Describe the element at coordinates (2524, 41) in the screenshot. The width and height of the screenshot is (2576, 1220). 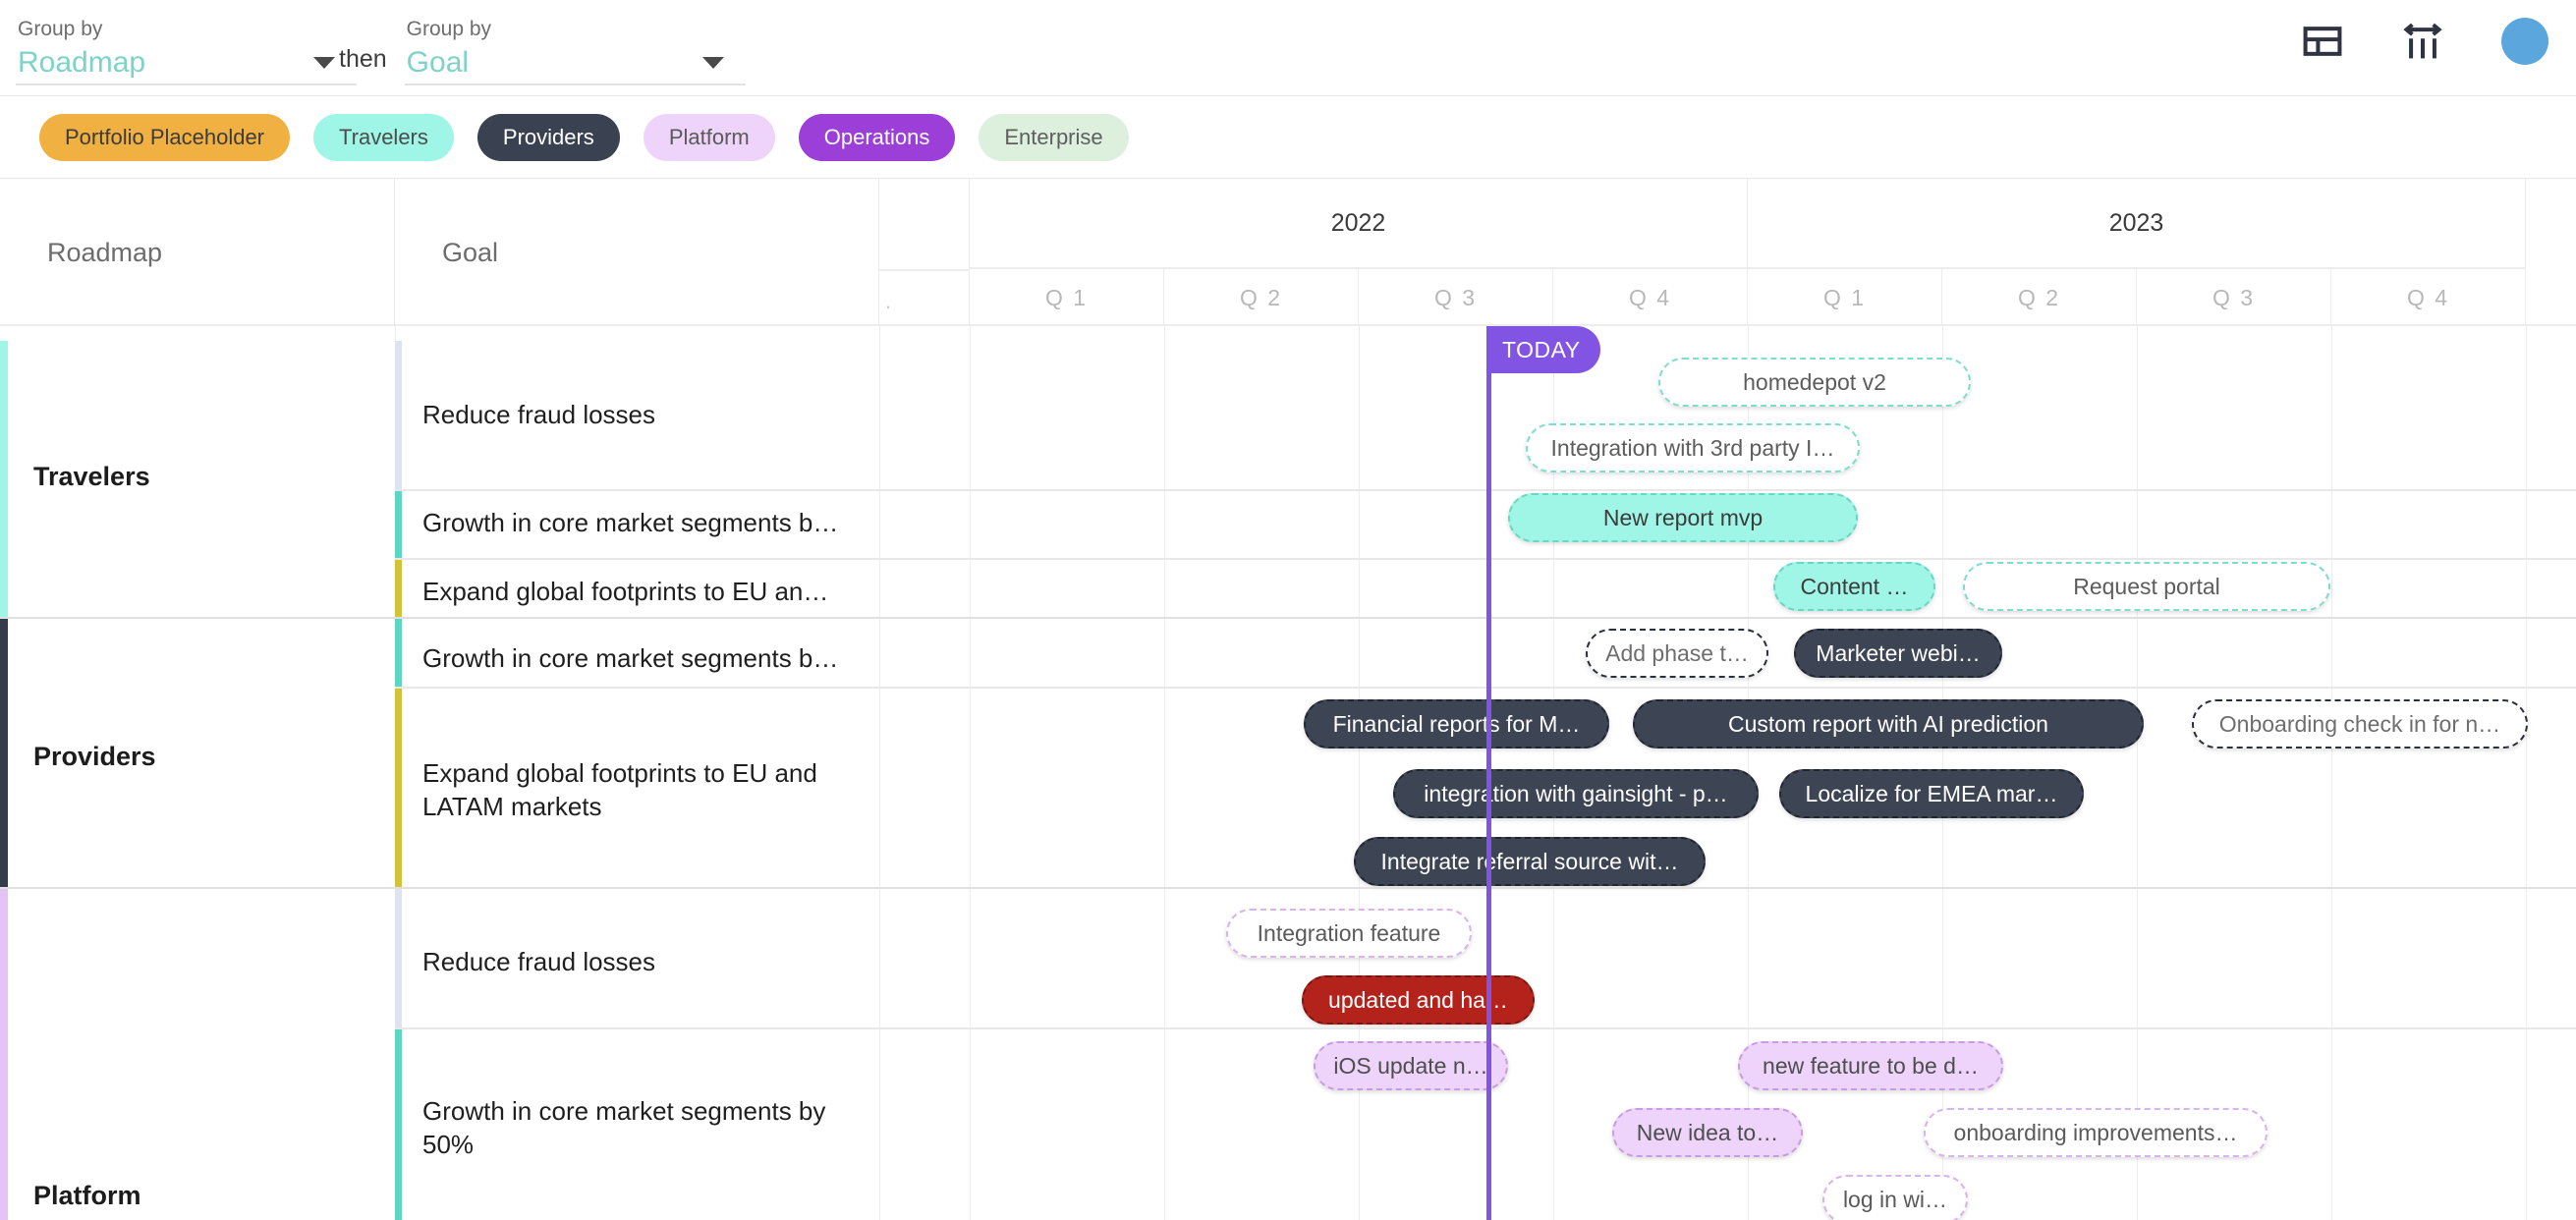
I see `user-avatar` at that location.